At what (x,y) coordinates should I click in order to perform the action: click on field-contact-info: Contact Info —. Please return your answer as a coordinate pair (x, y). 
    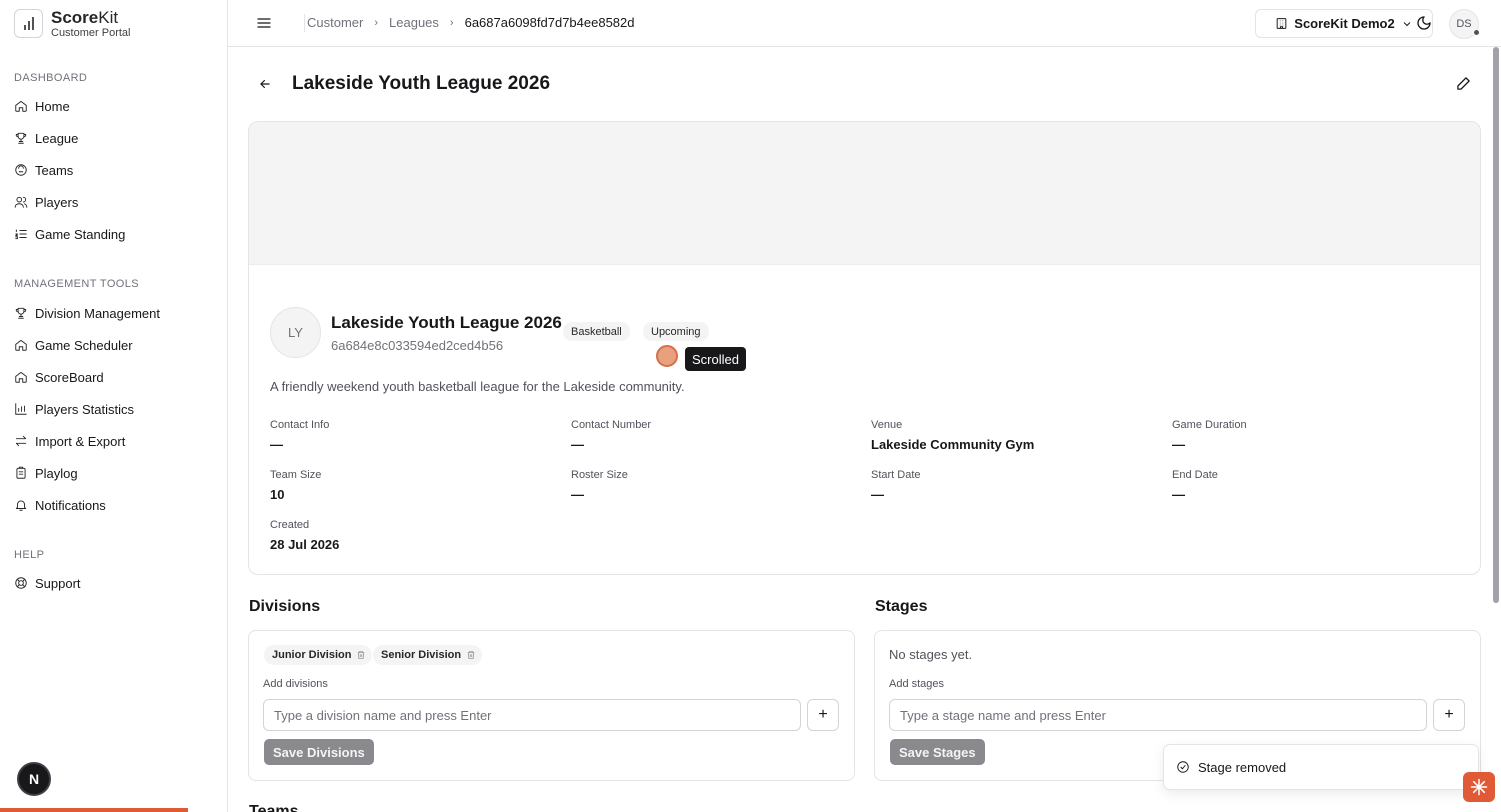
    Looking at the image, I should click on (300, 435).